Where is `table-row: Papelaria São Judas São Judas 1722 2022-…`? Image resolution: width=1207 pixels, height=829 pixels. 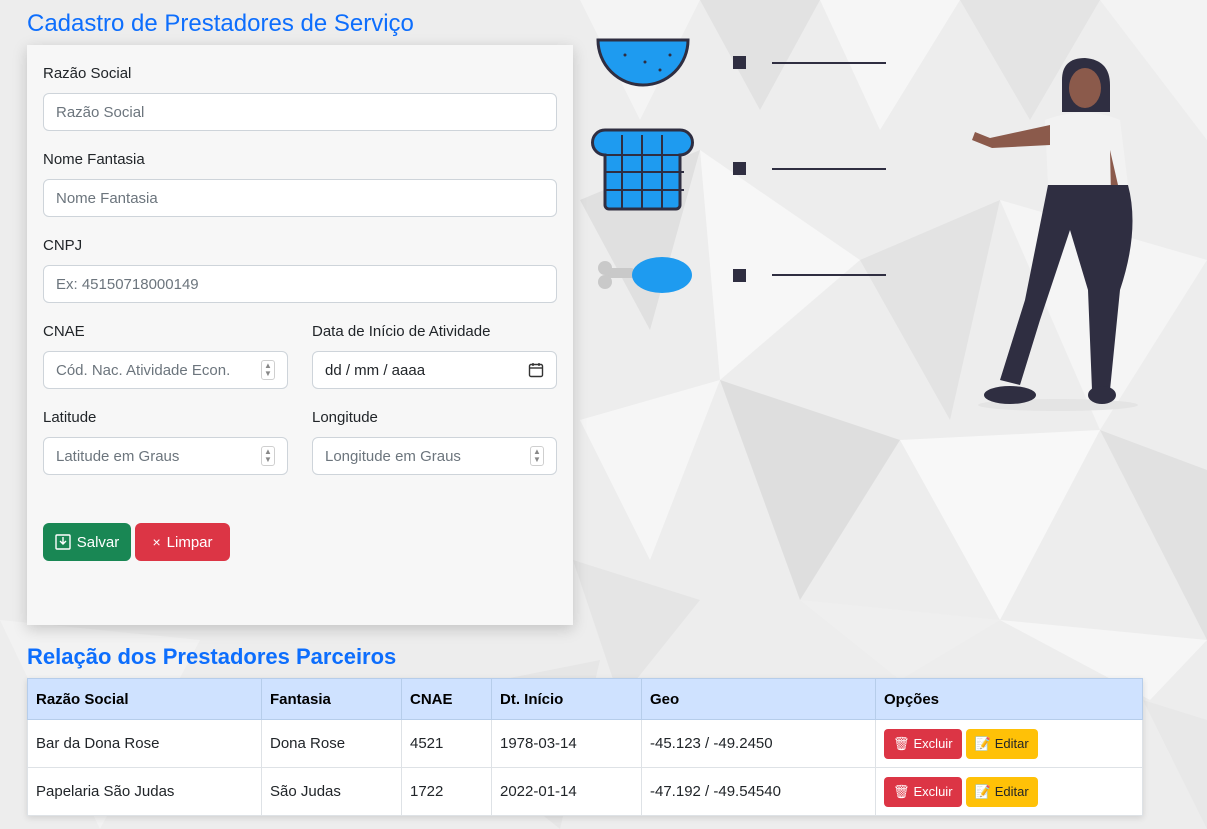 table-row: Papelaria São Judas São Judas 1722 2022-… is located at coordinates (585, 791).